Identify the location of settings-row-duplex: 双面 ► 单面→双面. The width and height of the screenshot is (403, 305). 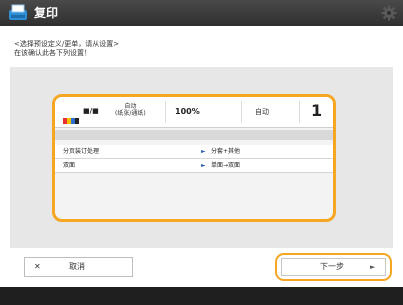
(194, 166).